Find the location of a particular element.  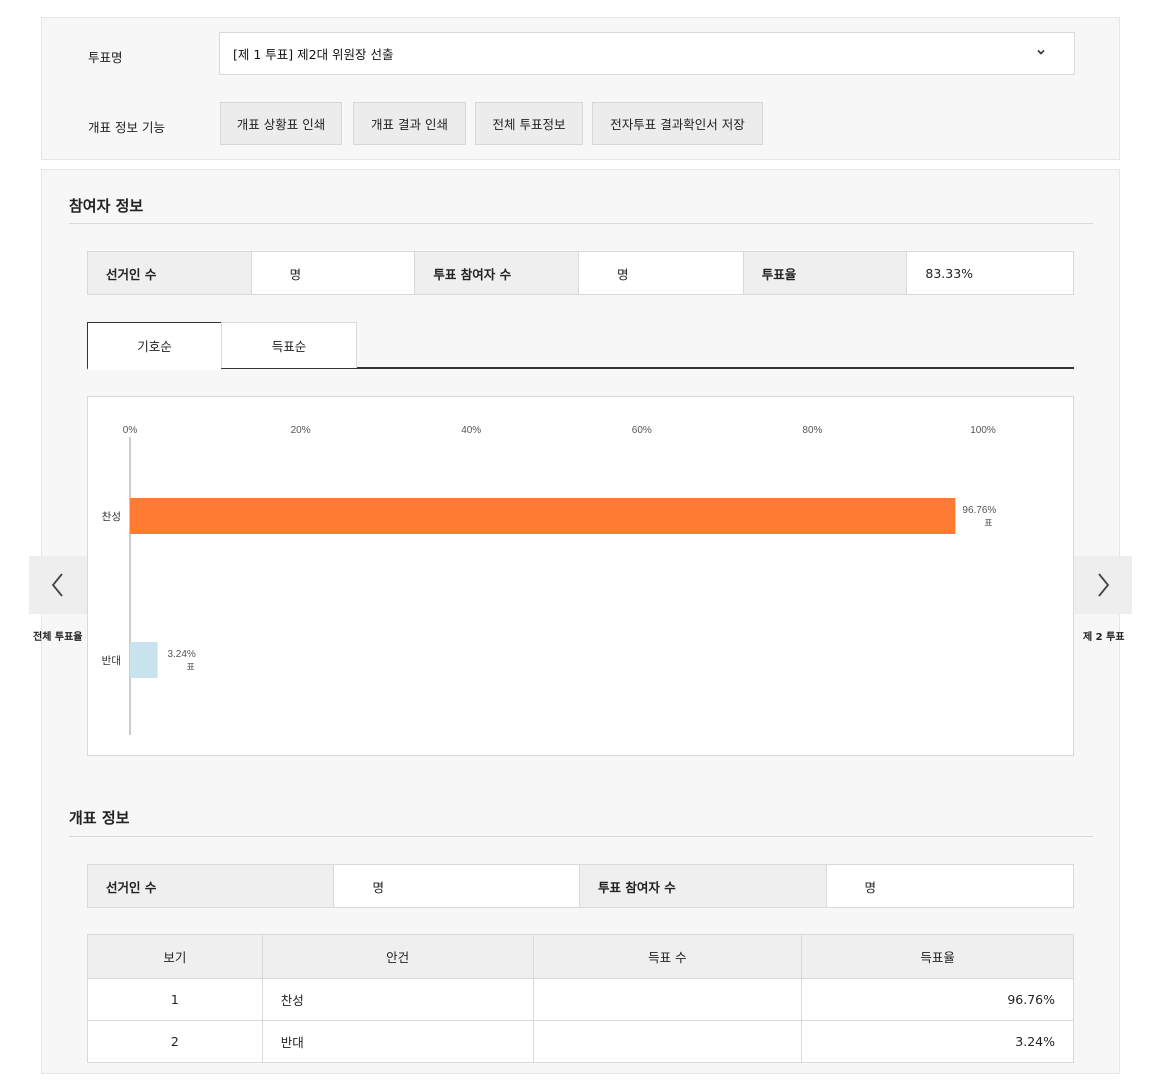

x-tick-label: 20% is located at coordinates (301, 430).